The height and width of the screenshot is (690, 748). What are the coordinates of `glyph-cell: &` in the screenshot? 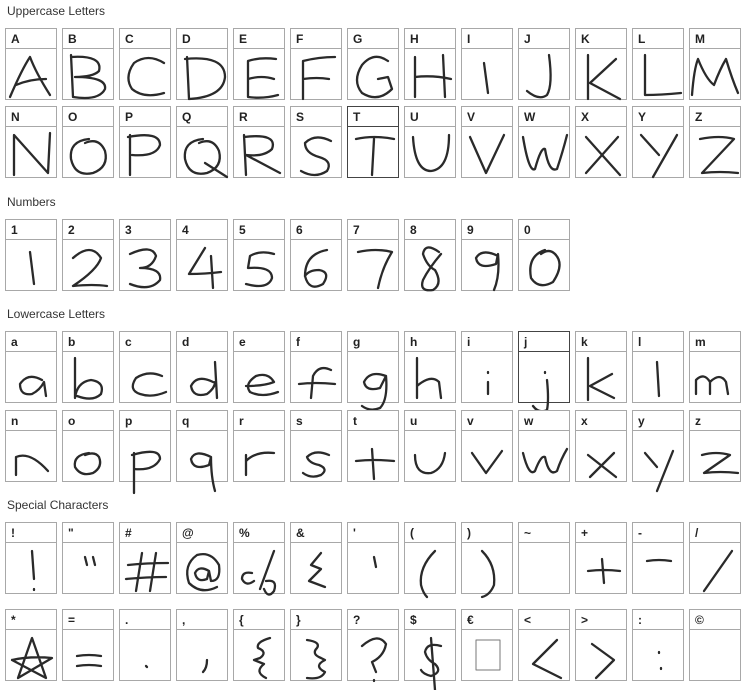 It's located at (316, 558).